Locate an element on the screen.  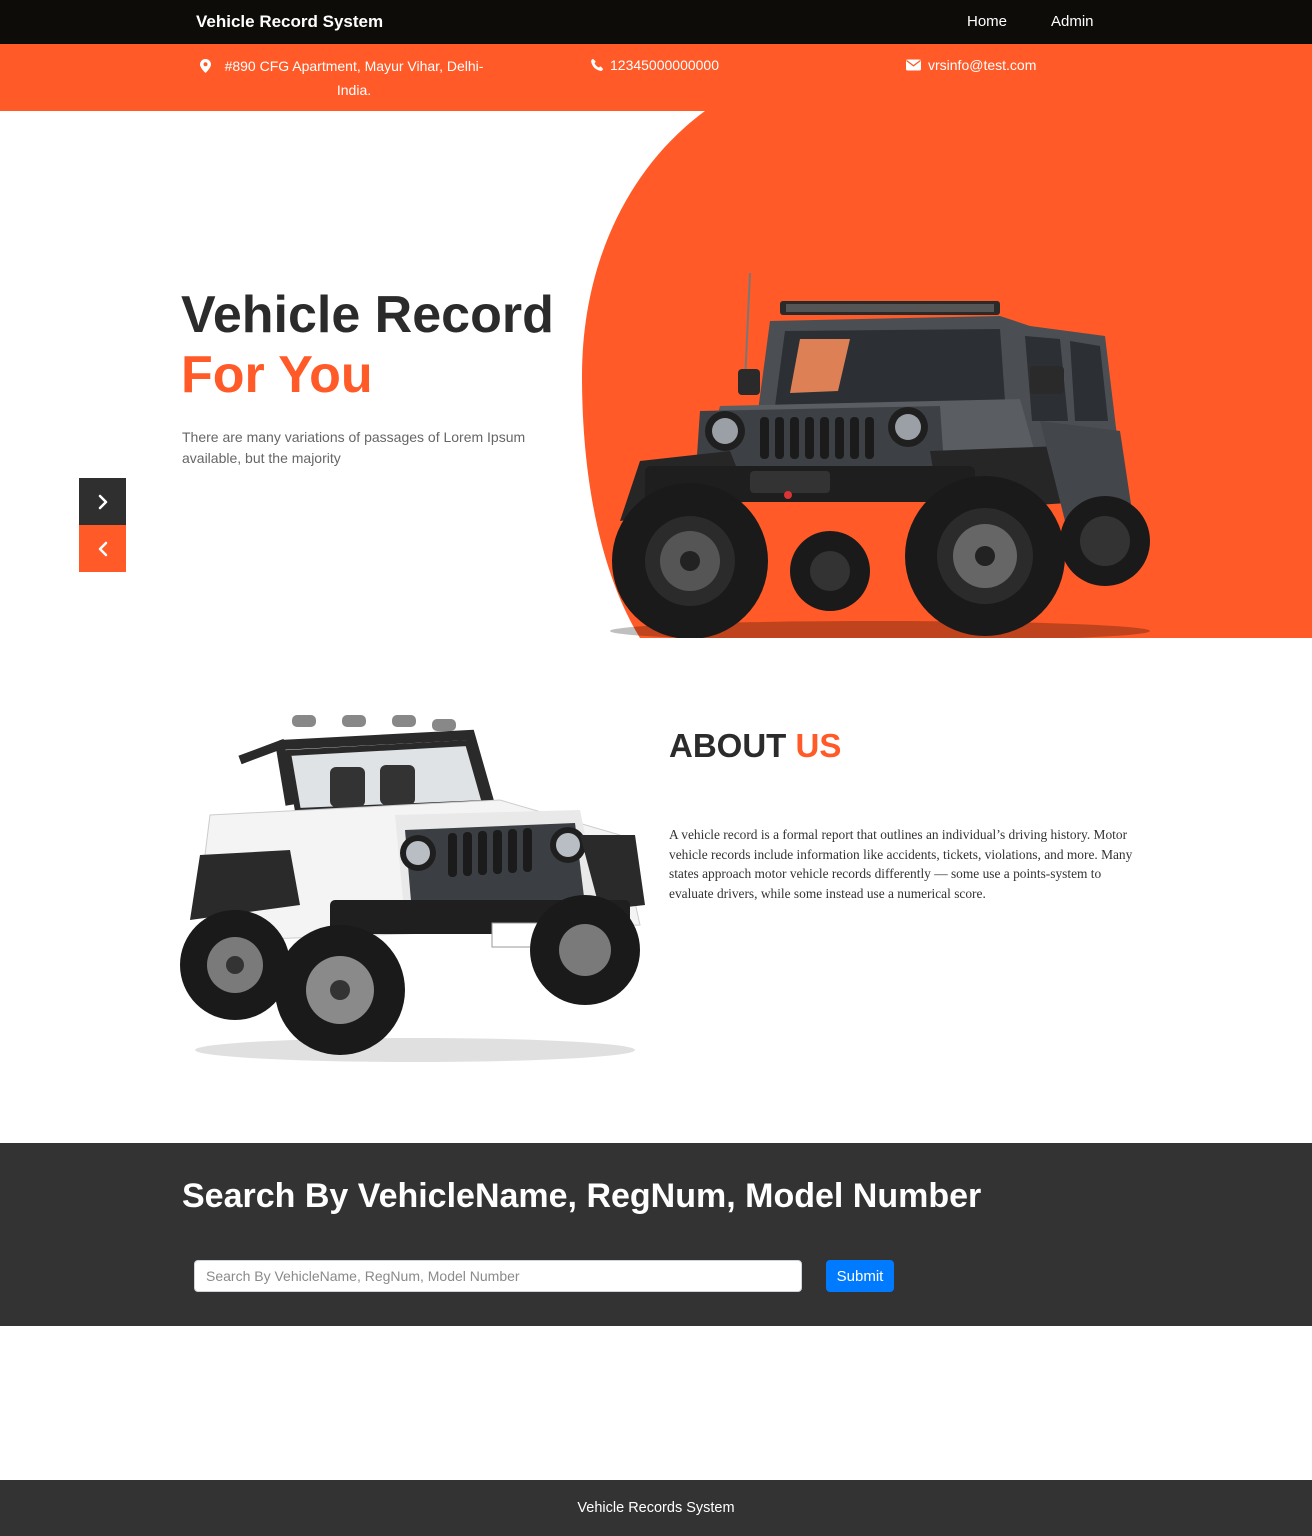
navbar: Vehicle Record System Home Admin is located at coordinates (656, 22).